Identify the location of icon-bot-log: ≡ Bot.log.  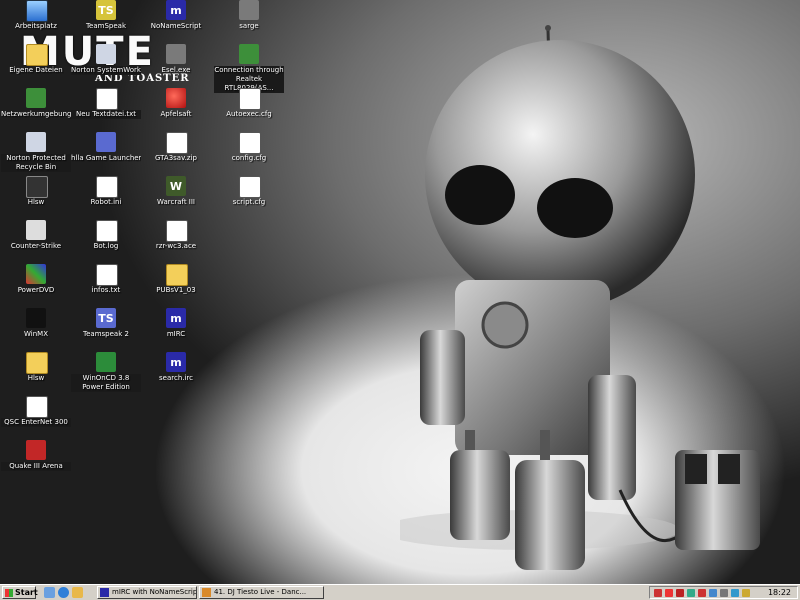
(106, 242).